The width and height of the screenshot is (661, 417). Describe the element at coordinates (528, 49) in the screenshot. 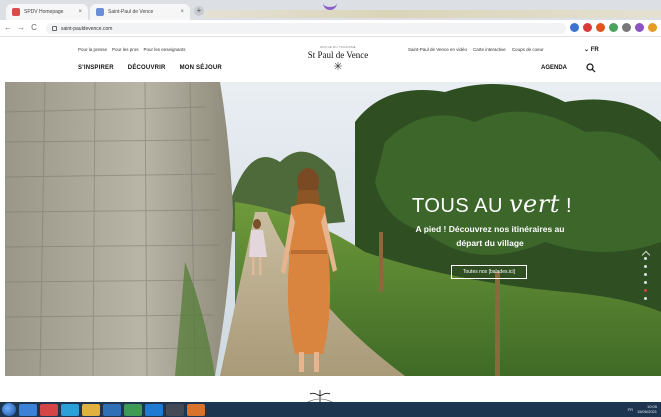

I see `link-favorites: Coups de coeur` at that location.